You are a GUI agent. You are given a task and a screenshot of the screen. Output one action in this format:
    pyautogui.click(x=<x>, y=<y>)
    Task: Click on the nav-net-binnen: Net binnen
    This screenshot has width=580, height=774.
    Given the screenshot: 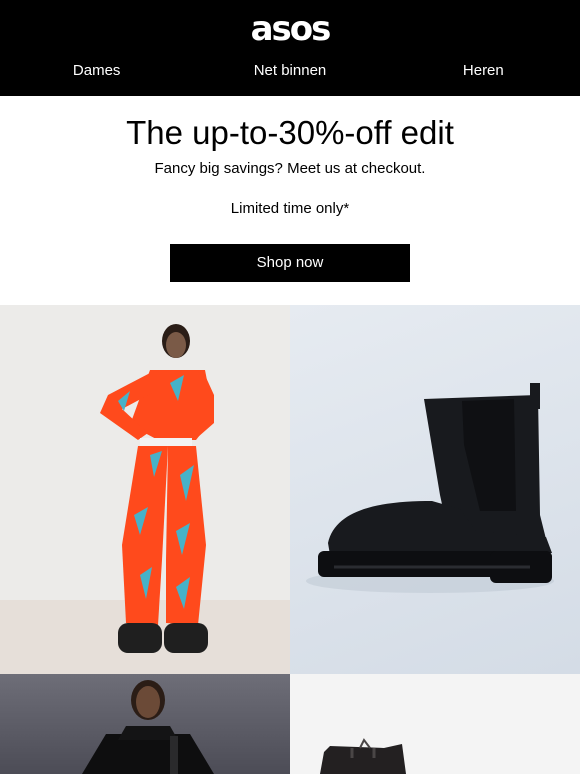 What is the action you would take?
    pyautogui.click(x=289, y=71)
    